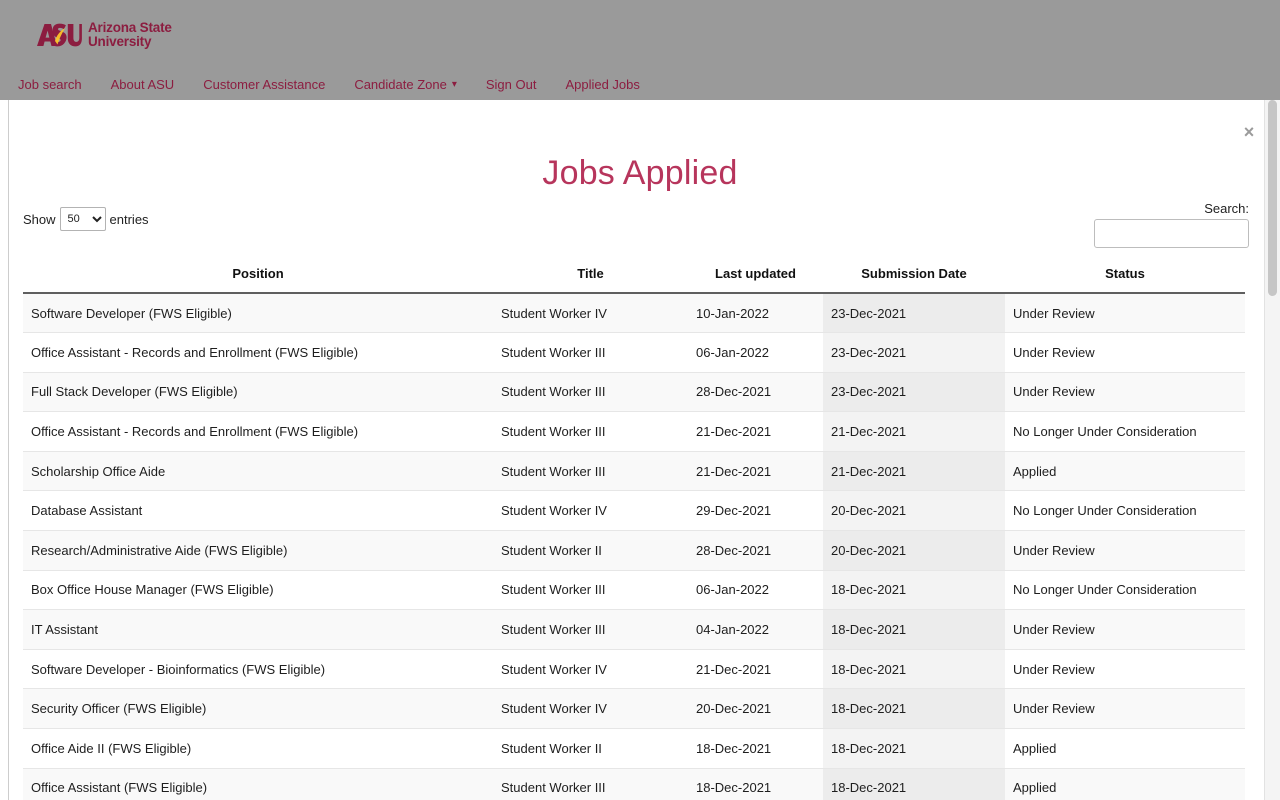  I want to click on nav-item-sign-out: Sign Out, so click(511, 84).